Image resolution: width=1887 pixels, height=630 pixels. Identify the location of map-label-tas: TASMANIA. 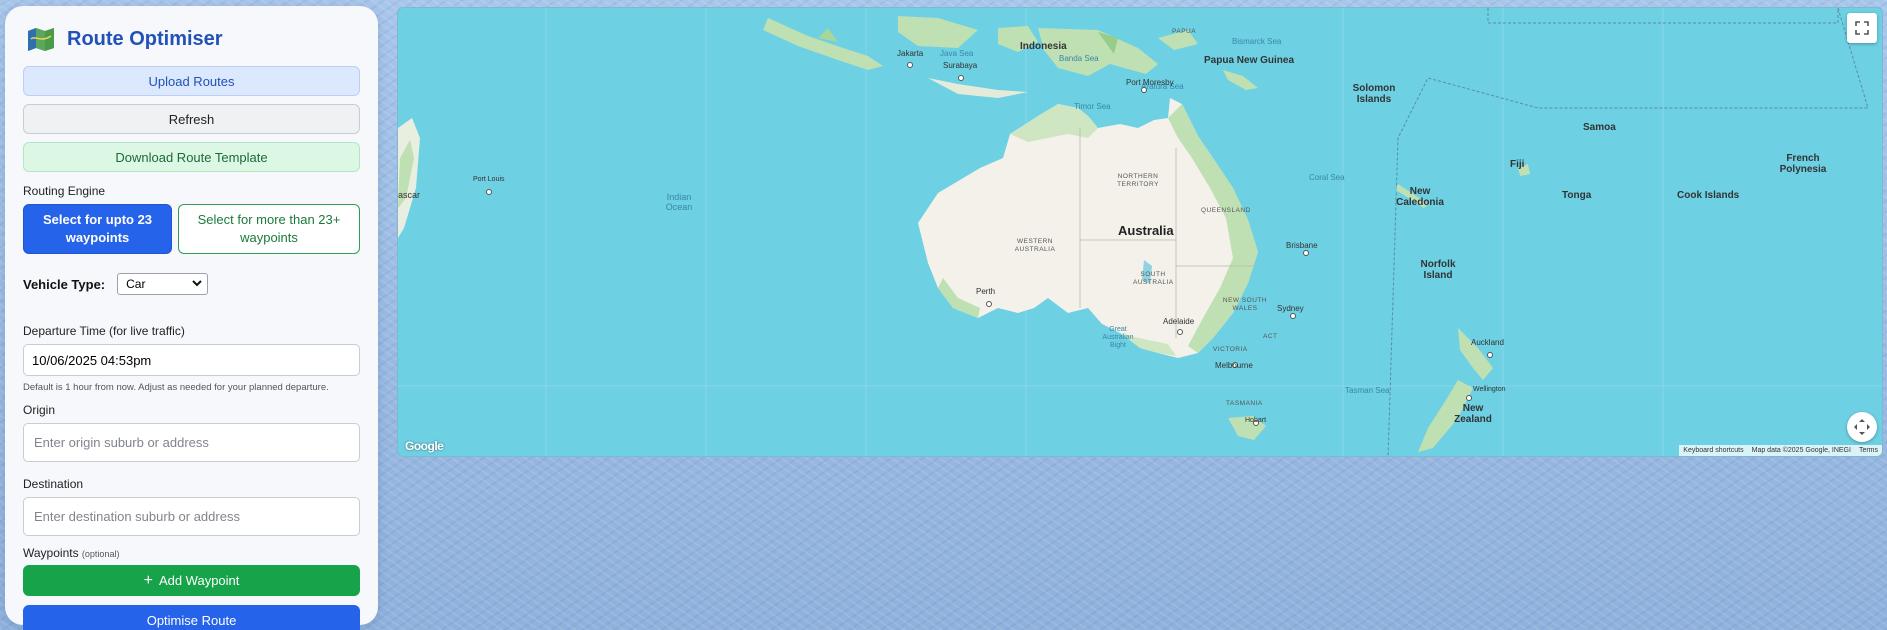
(1244, 403).